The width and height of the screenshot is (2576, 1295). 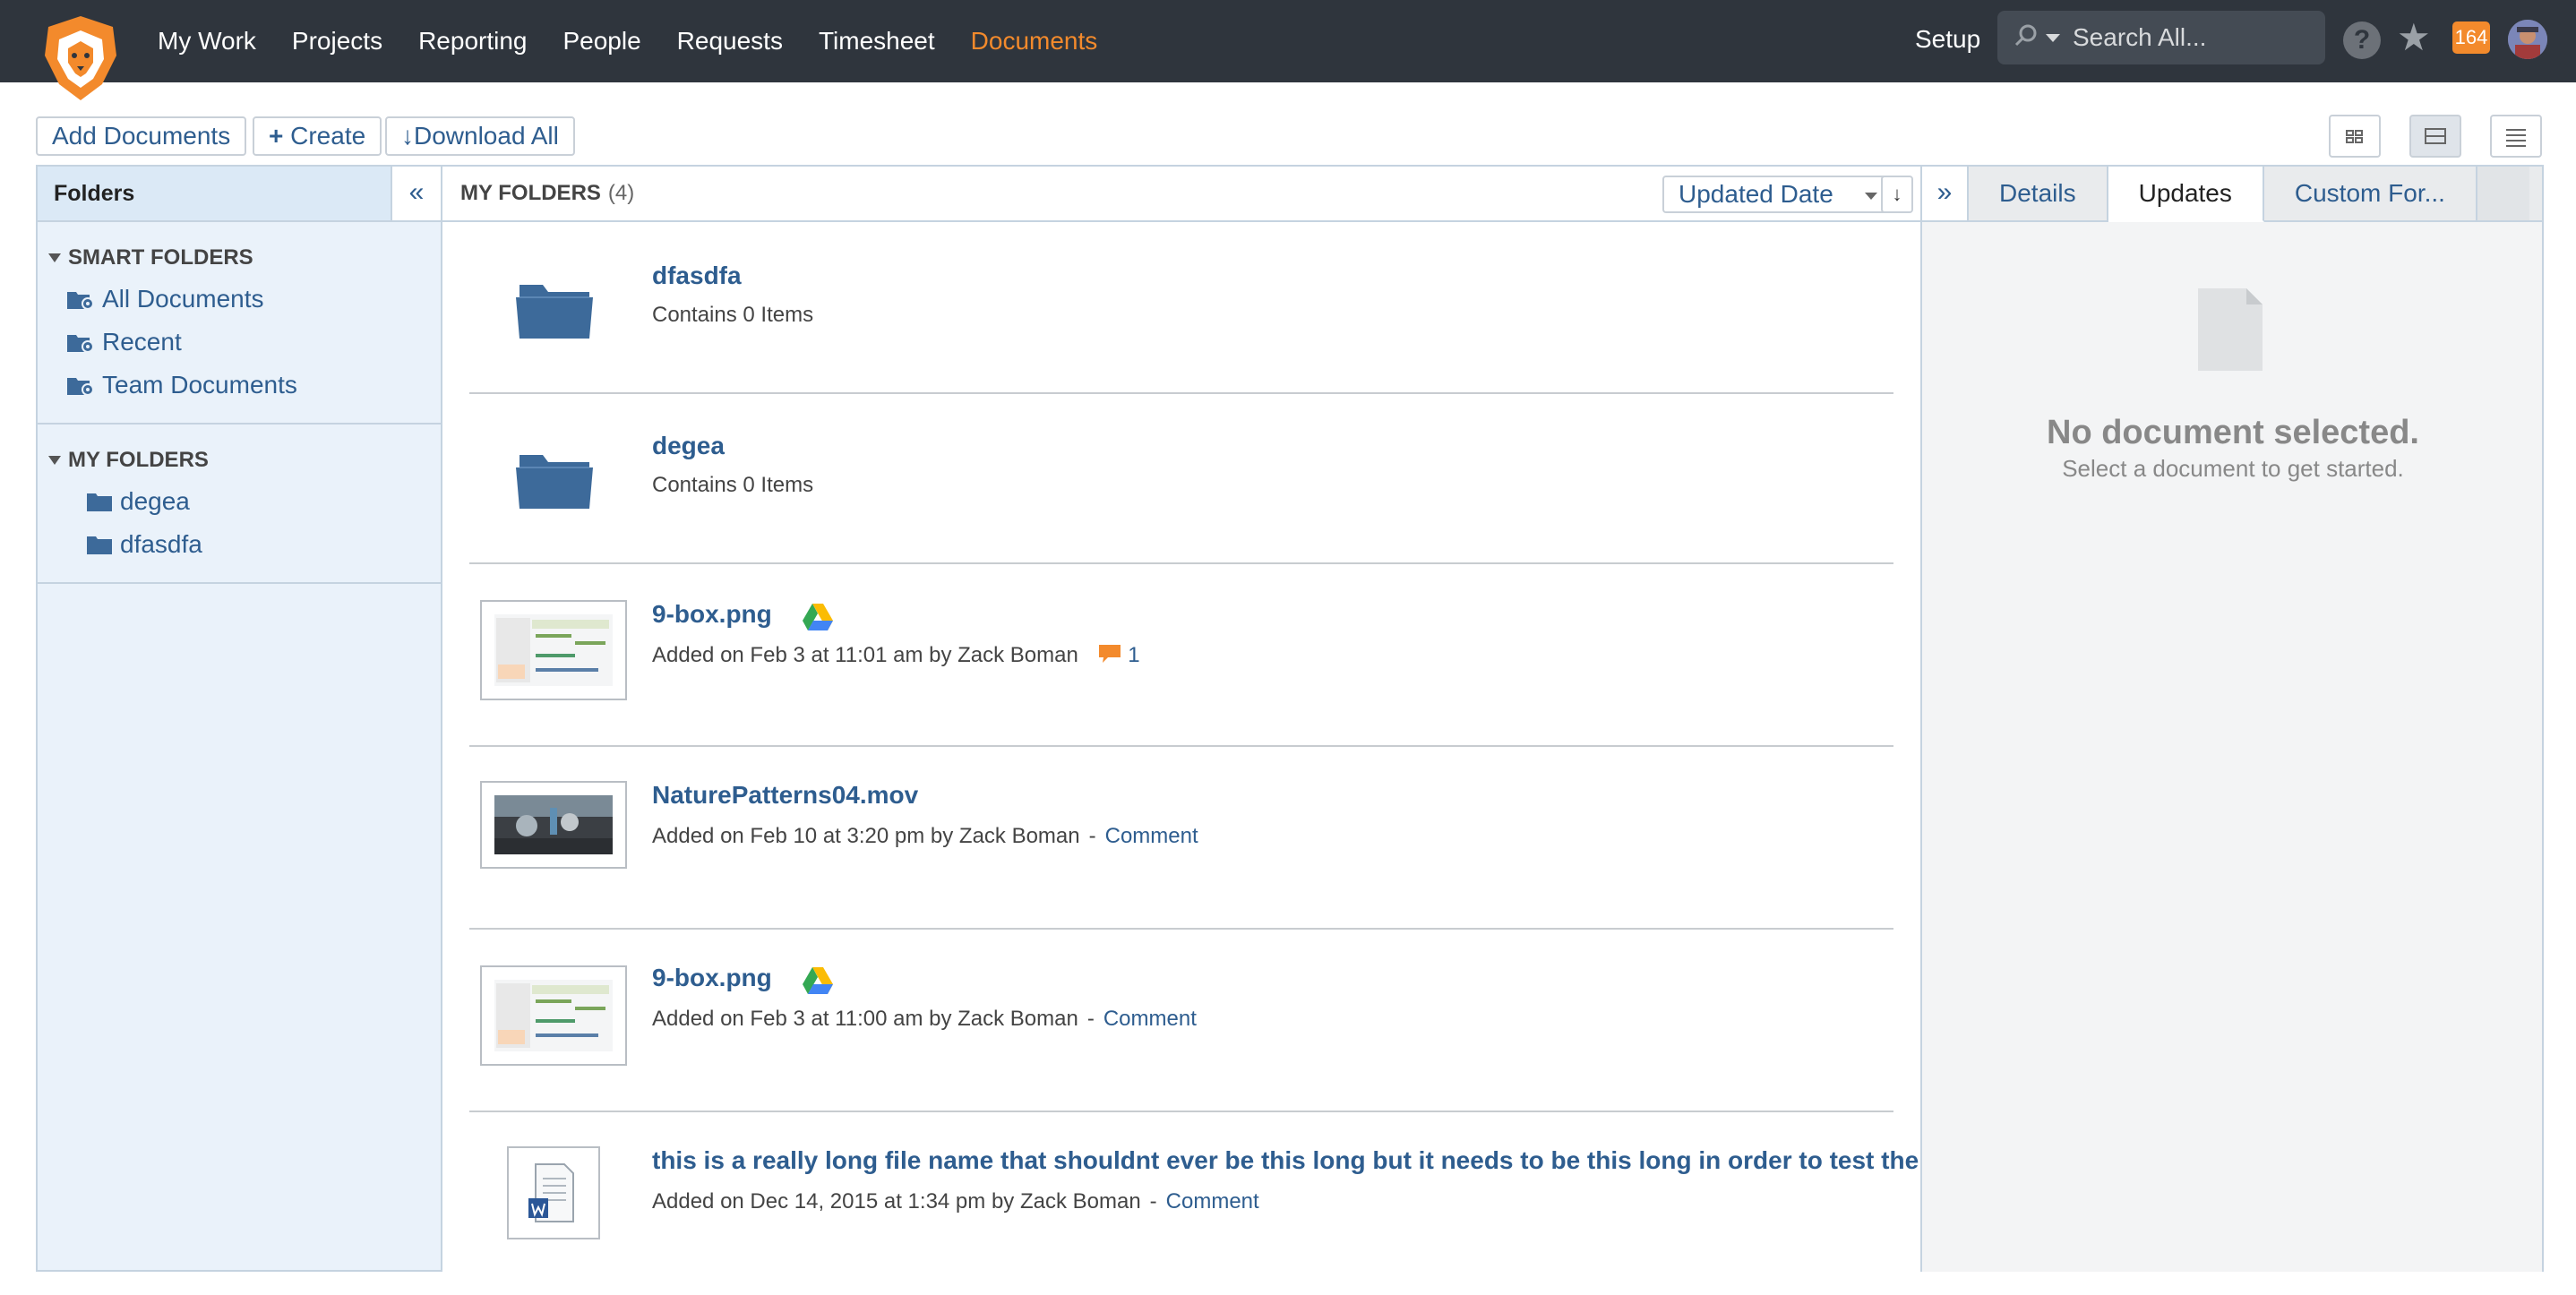 I want to click on create-button: + Create, so click(x=317, y=136).